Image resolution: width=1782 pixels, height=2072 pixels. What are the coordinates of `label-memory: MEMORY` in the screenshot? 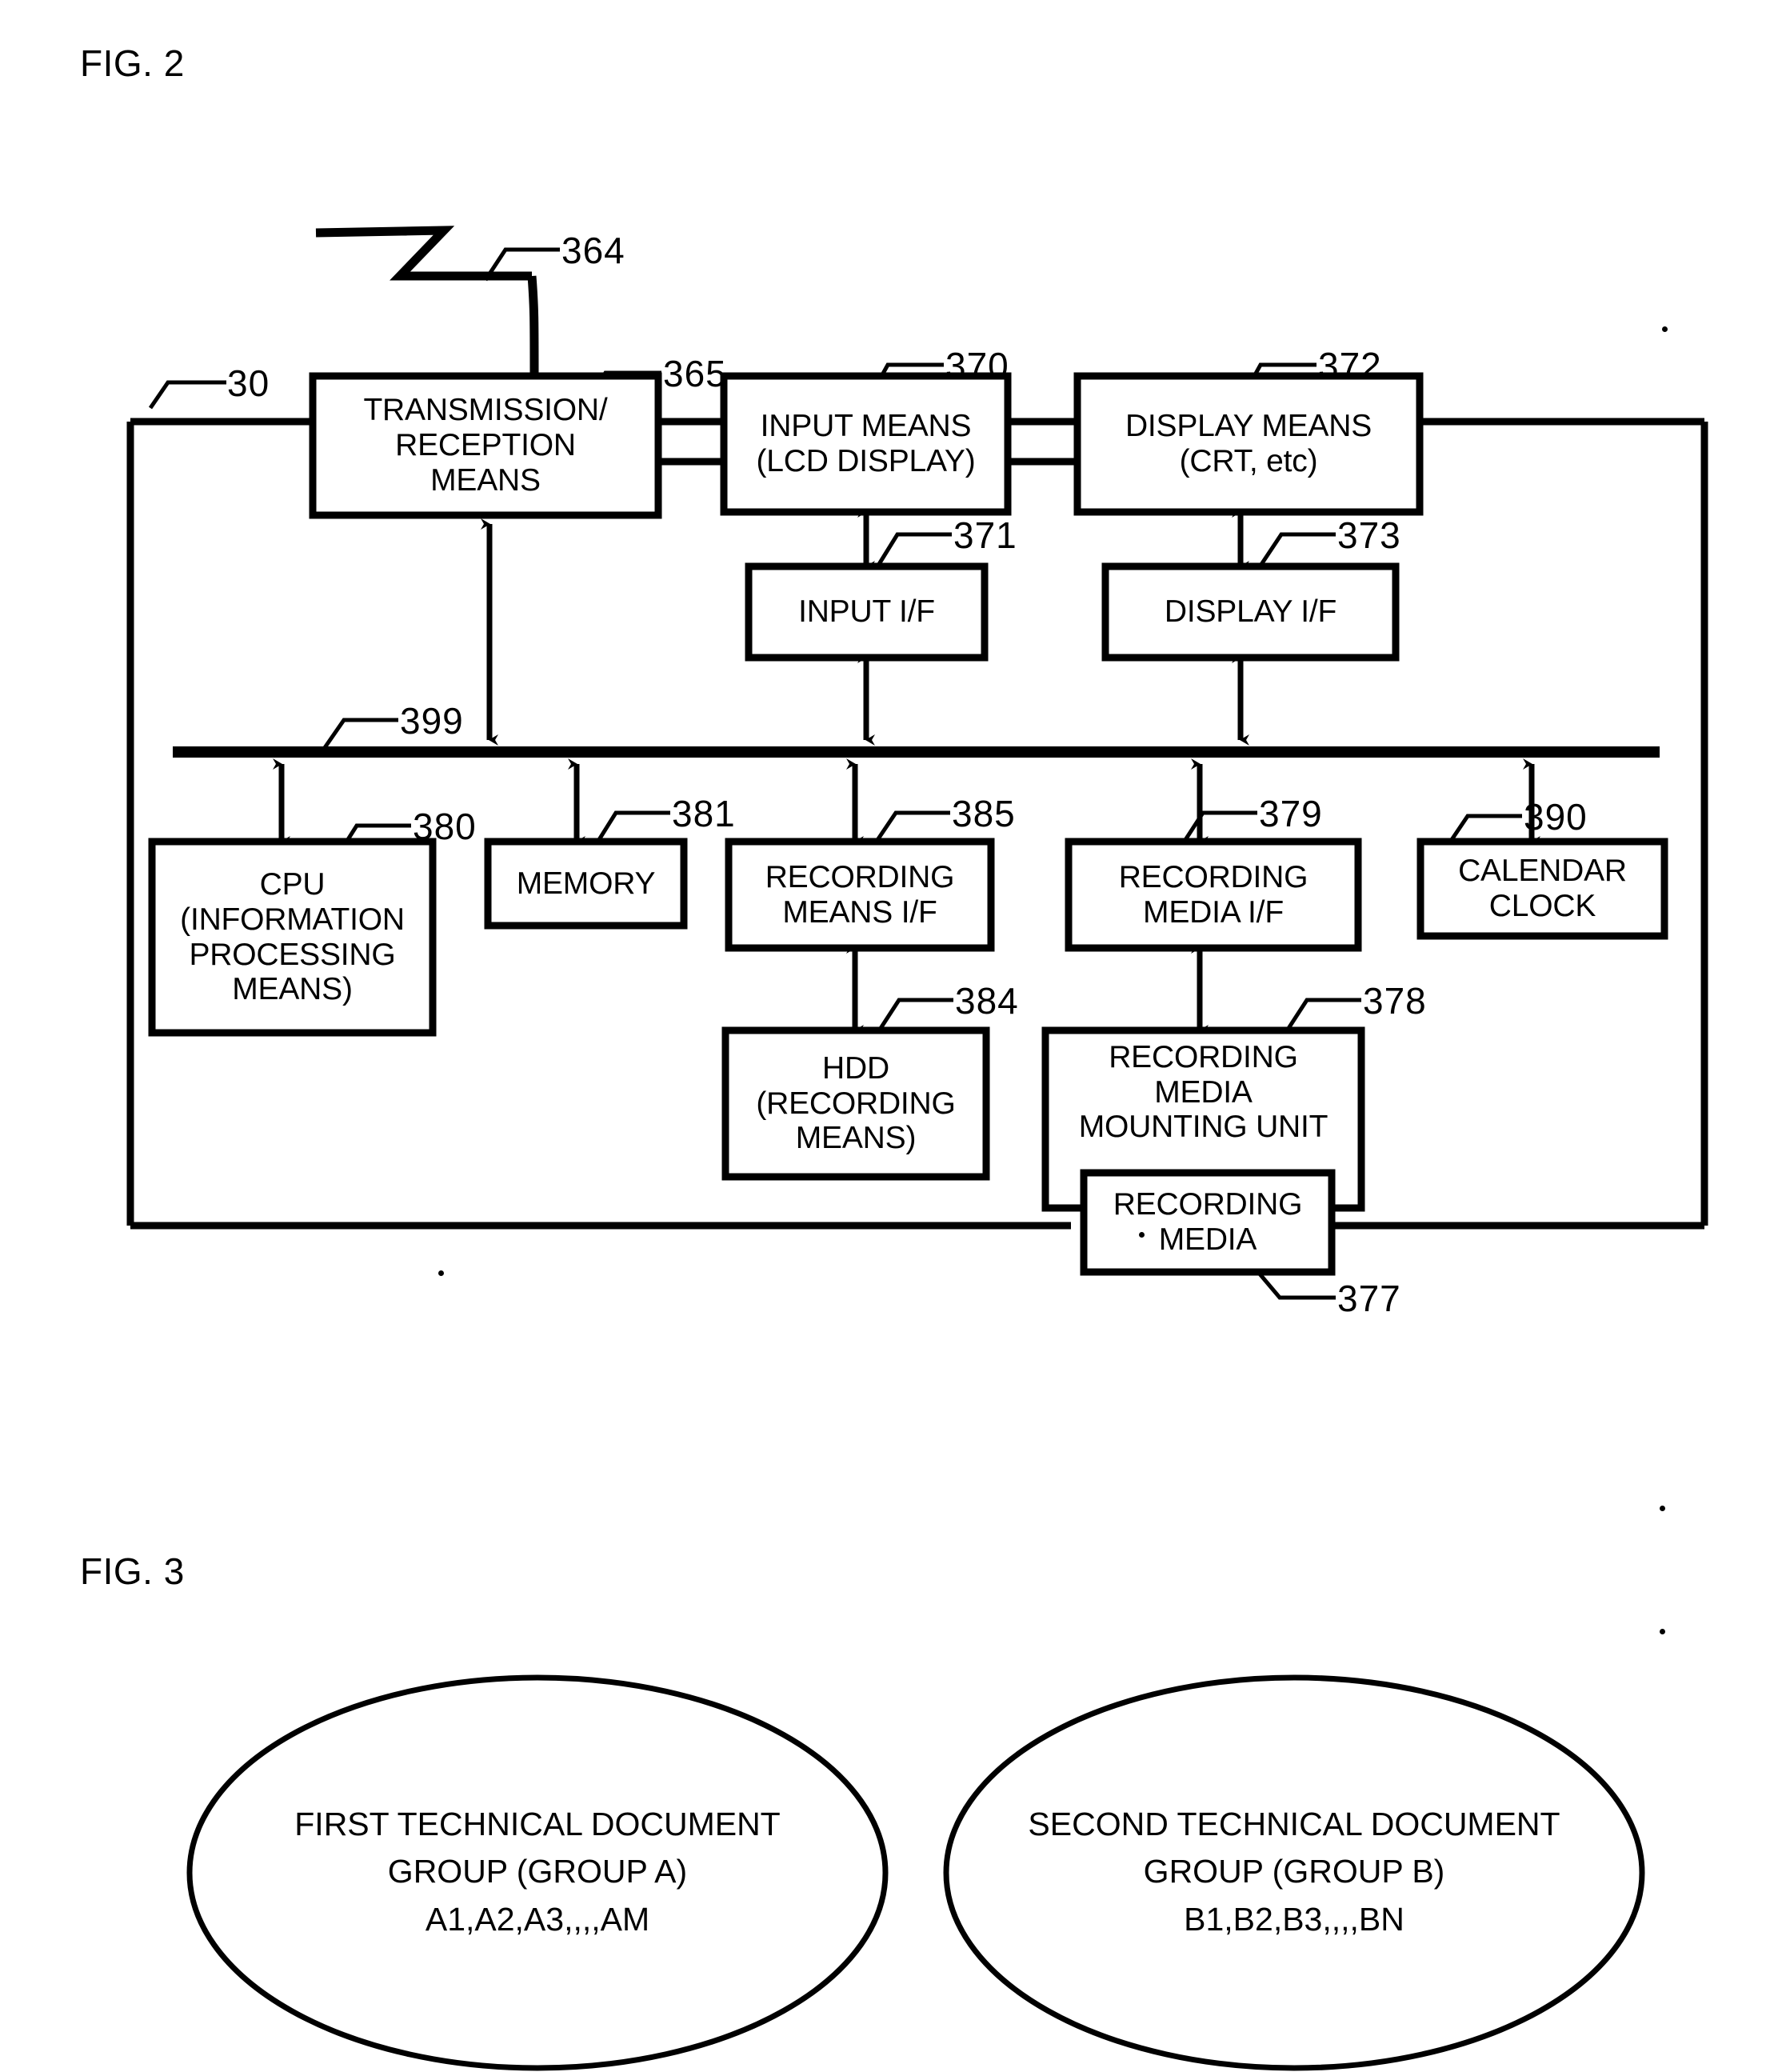 It's located at (586, 883).